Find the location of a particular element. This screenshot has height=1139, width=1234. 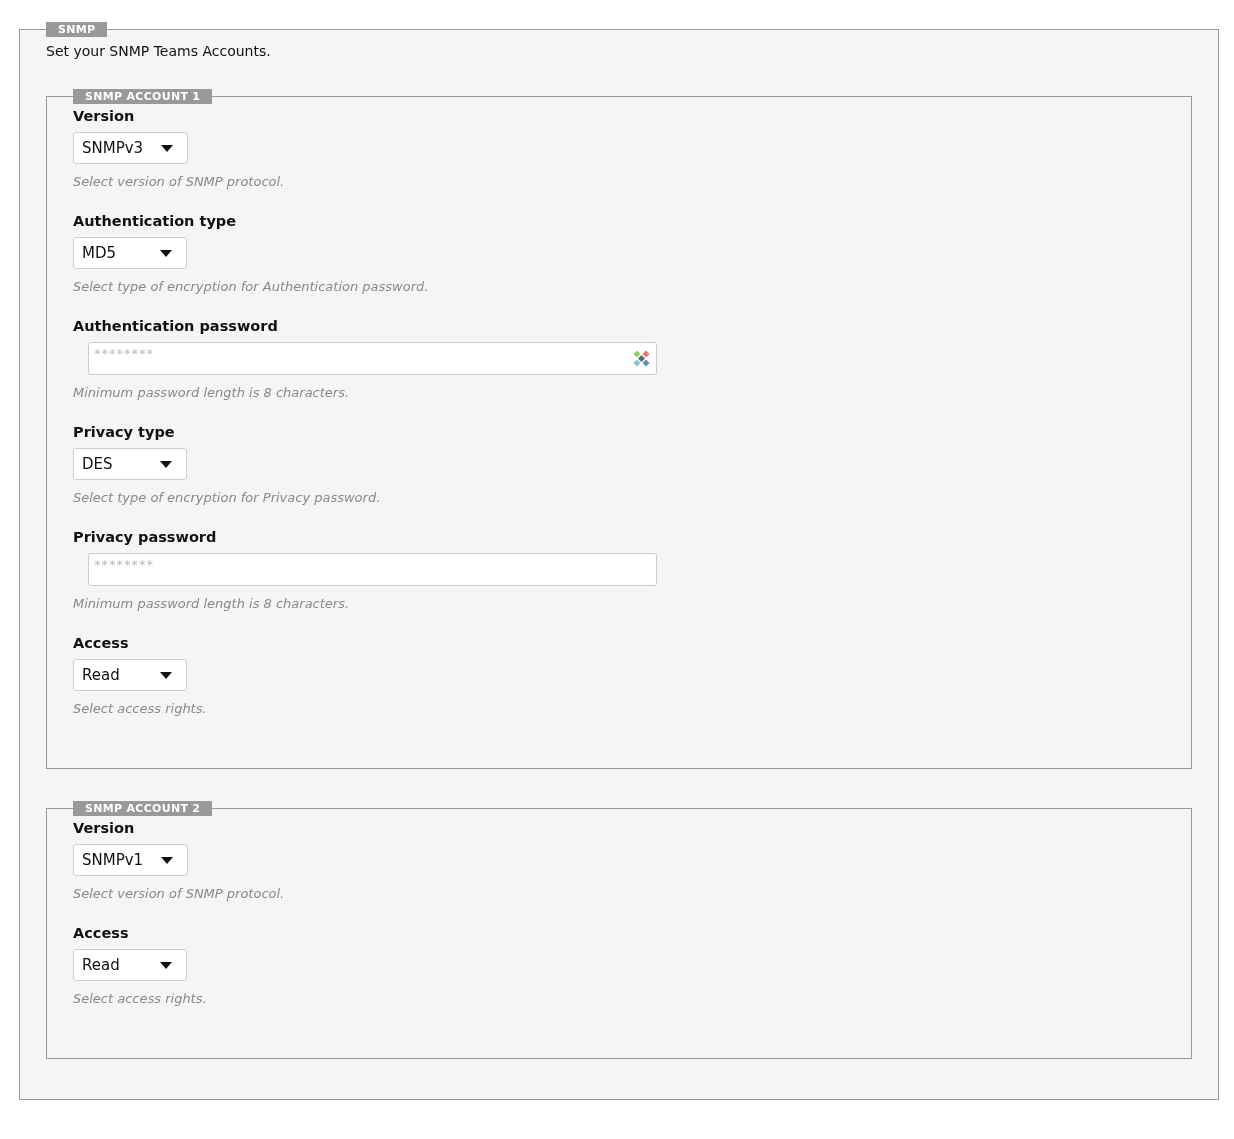

field-label: Authentication type is located at coordinates (155, 221).